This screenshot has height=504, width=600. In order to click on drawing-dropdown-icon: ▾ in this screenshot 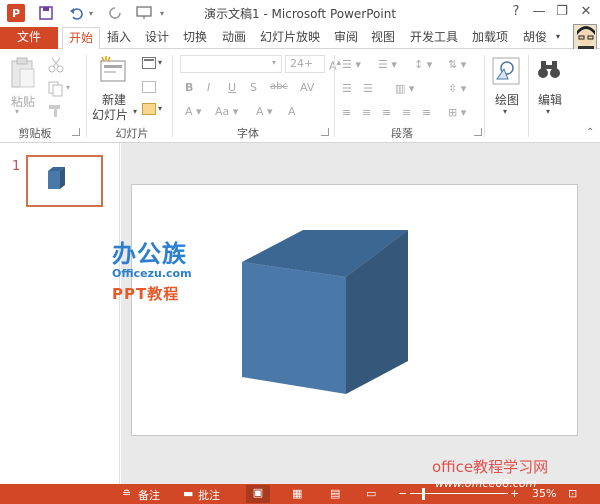, I will do `click(505, 111)`.